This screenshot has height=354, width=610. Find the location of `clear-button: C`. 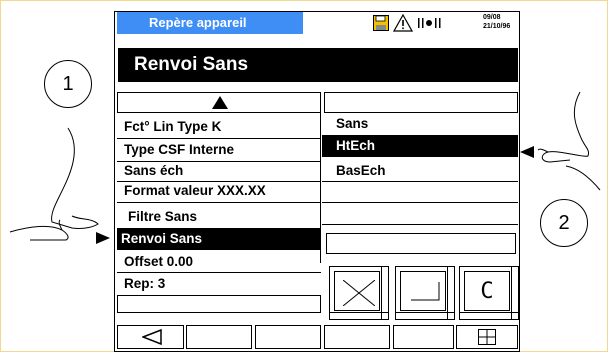

clear-button: C is located at coordinates (489, 293).